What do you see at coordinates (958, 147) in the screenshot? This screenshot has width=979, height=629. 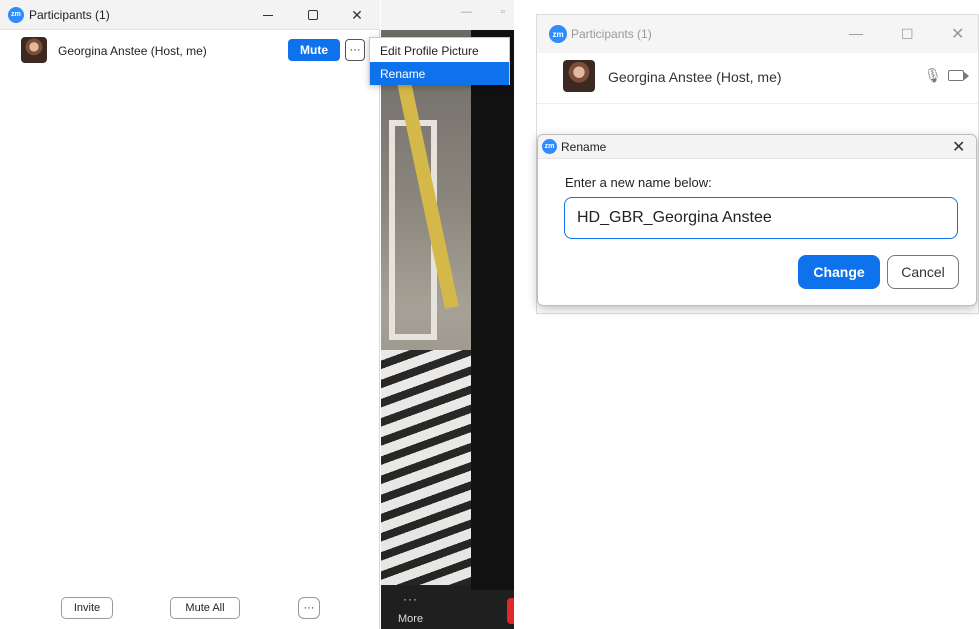 I see `dialog-close-button: ✕` at bounding box center [958, 147].